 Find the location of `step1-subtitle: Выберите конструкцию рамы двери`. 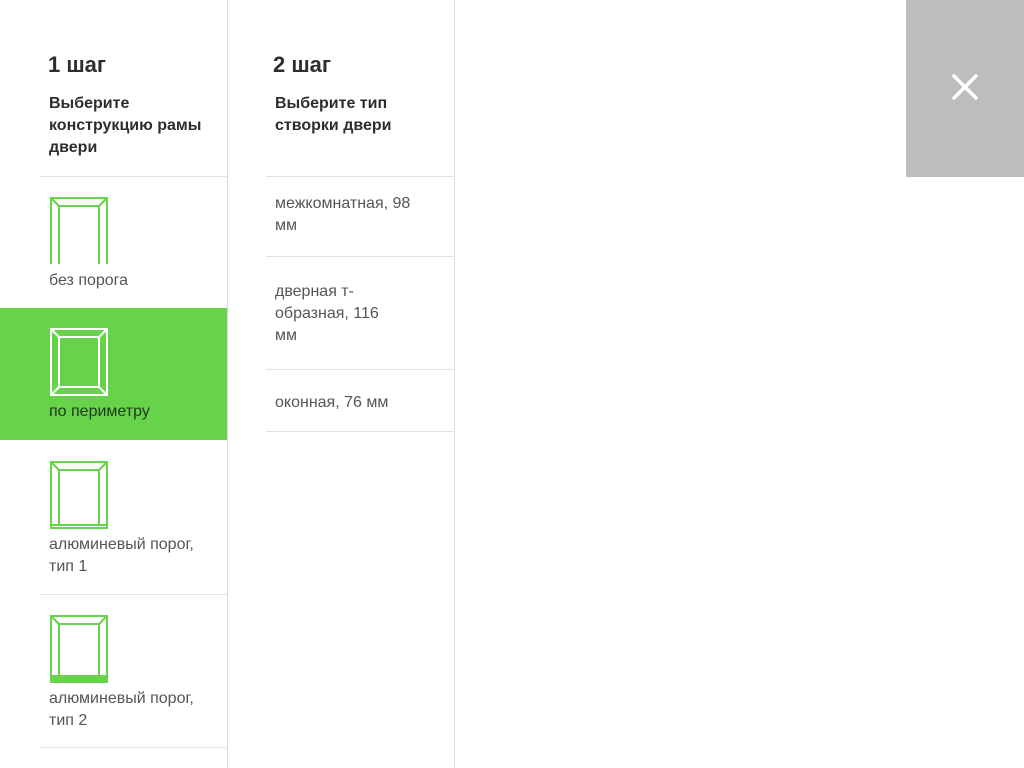

step1-subtitle: Выберите конструкцию рамы двери is located at coordinates (125, 125).